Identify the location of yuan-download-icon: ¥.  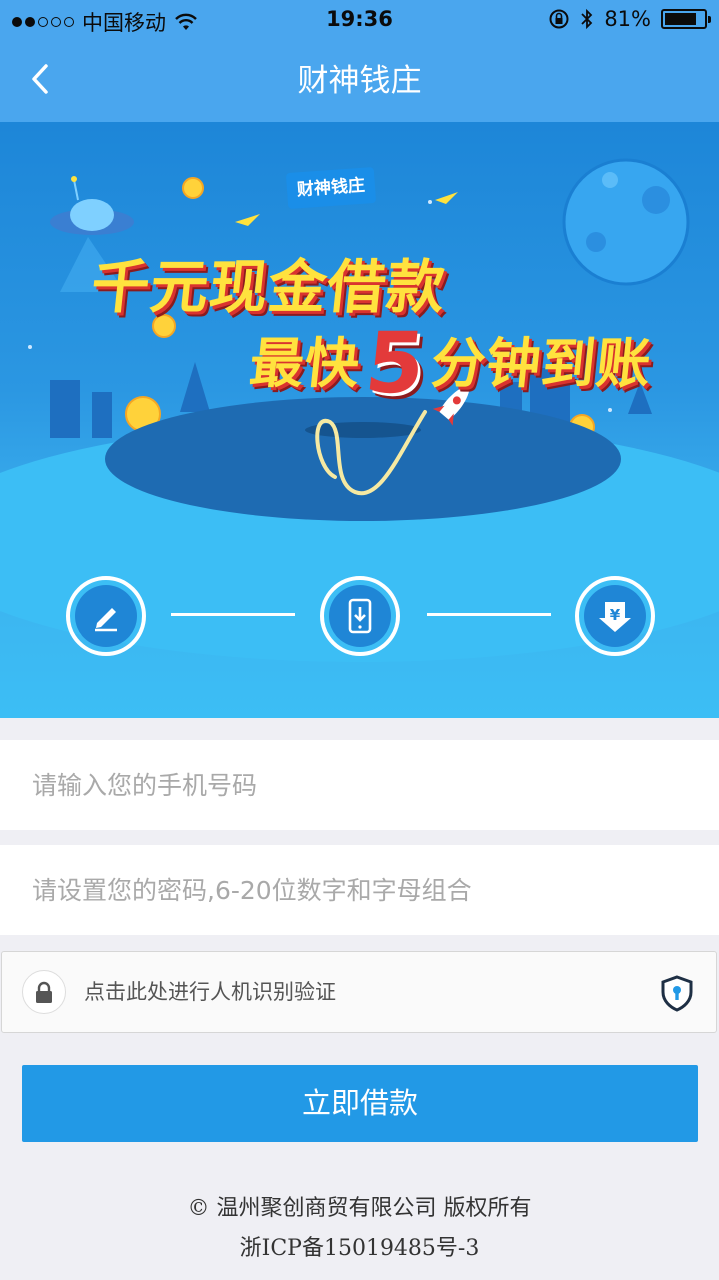
(615, 617).